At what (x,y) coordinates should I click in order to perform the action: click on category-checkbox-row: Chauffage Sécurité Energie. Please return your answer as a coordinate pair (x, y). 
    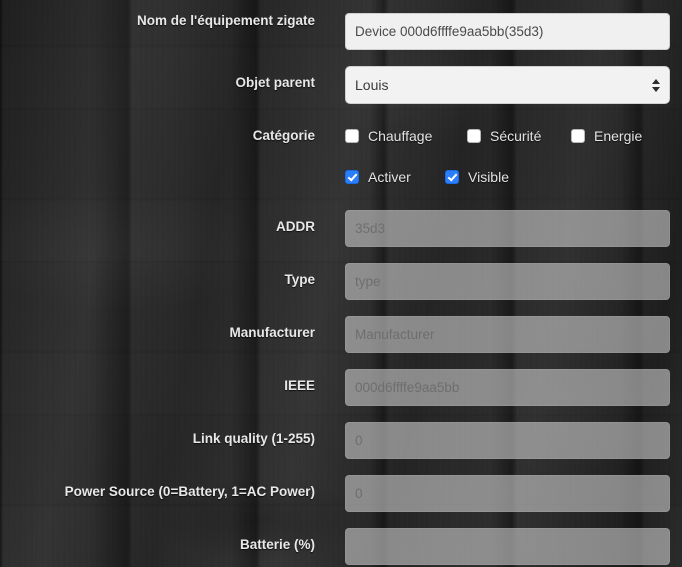
    Looking at the image, I should click on (507, 136).